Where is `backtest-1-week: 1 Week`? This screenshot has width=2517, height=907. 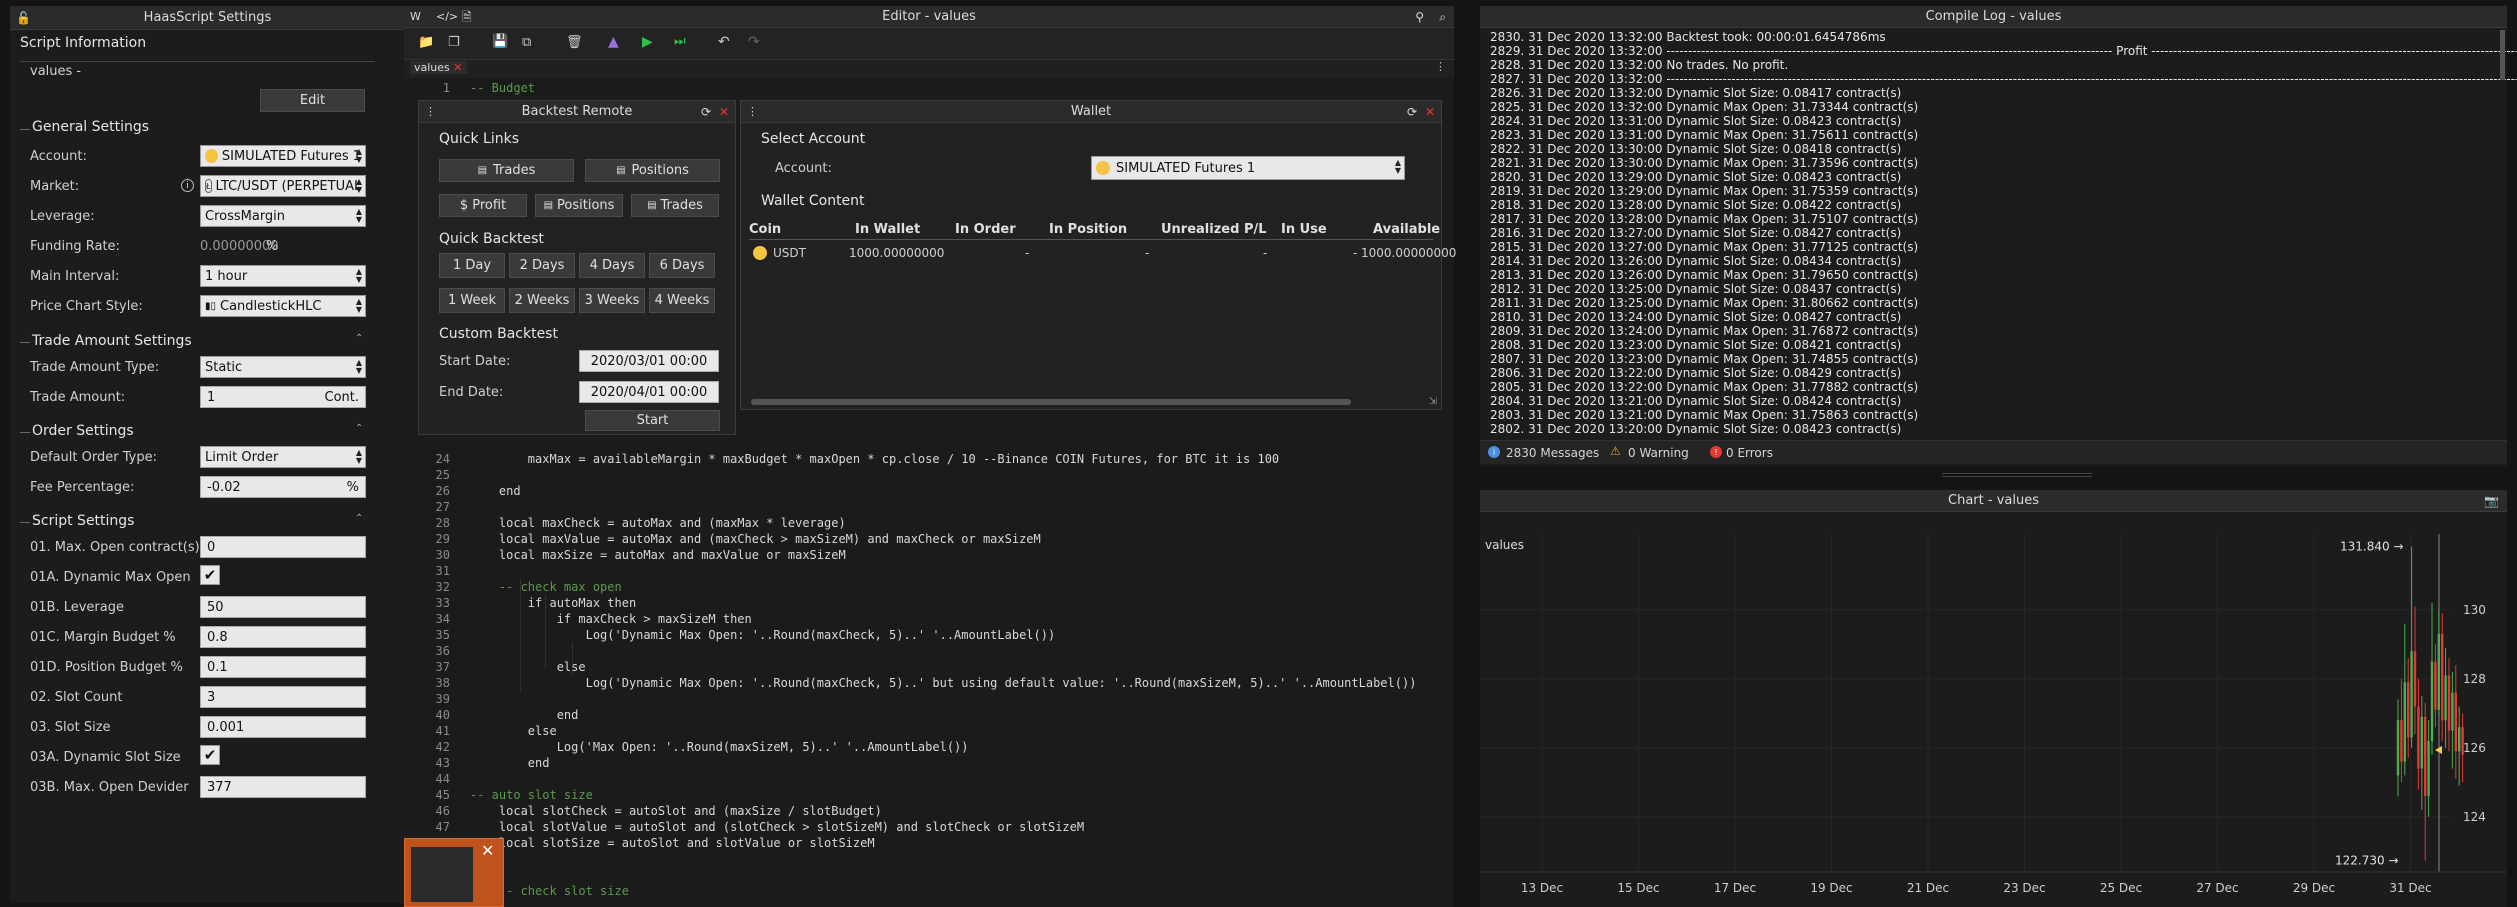 backtest-1-week: 1 Week is located at coordinates (472, 300).